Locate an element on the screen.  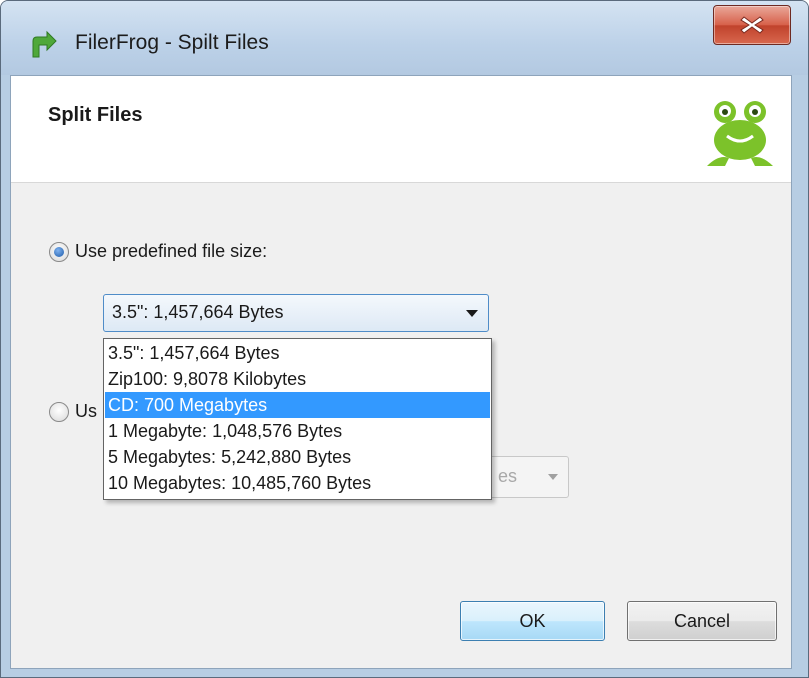
custom-size-radio is located at coordinates (59, 412).